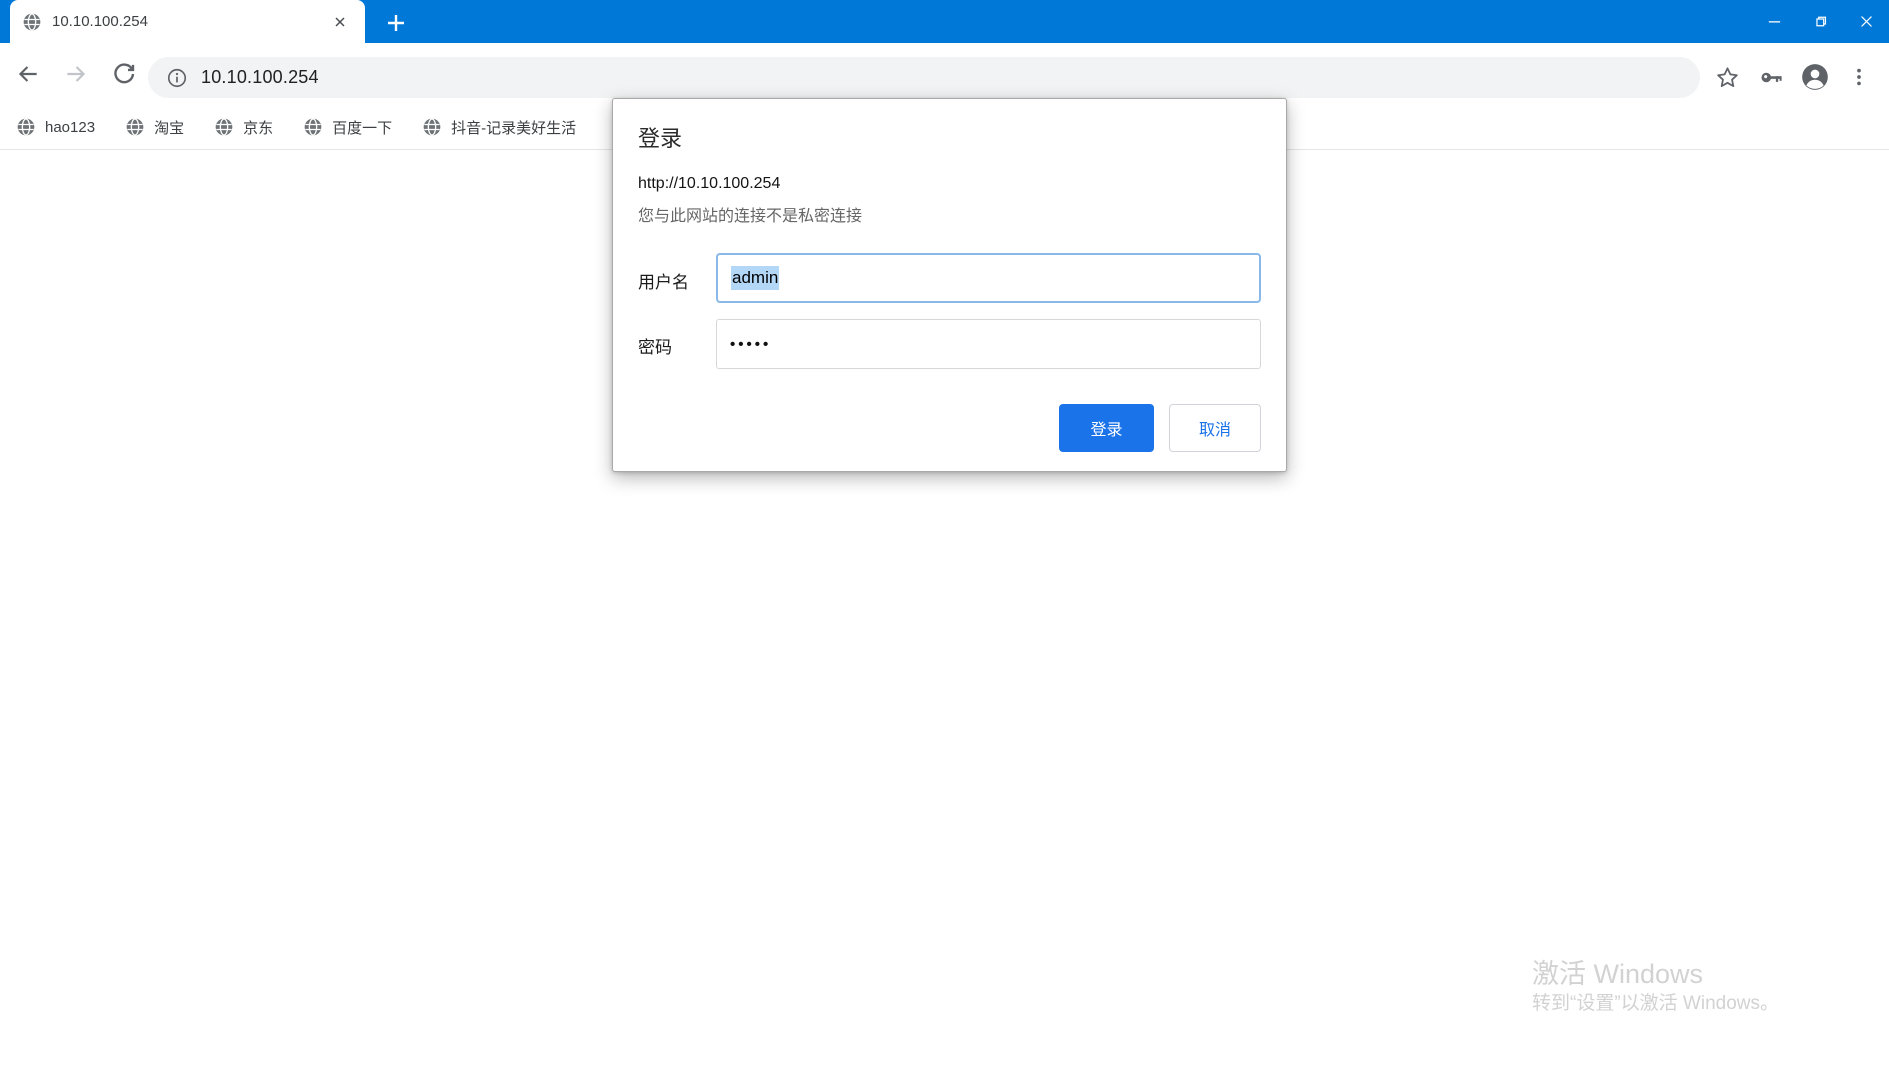 The image size is (1889, 1069). What do you see at coordinates (258, 128) in the screenshot?
I see `bookmark-label: 京东` at bounding box center [258, 128].